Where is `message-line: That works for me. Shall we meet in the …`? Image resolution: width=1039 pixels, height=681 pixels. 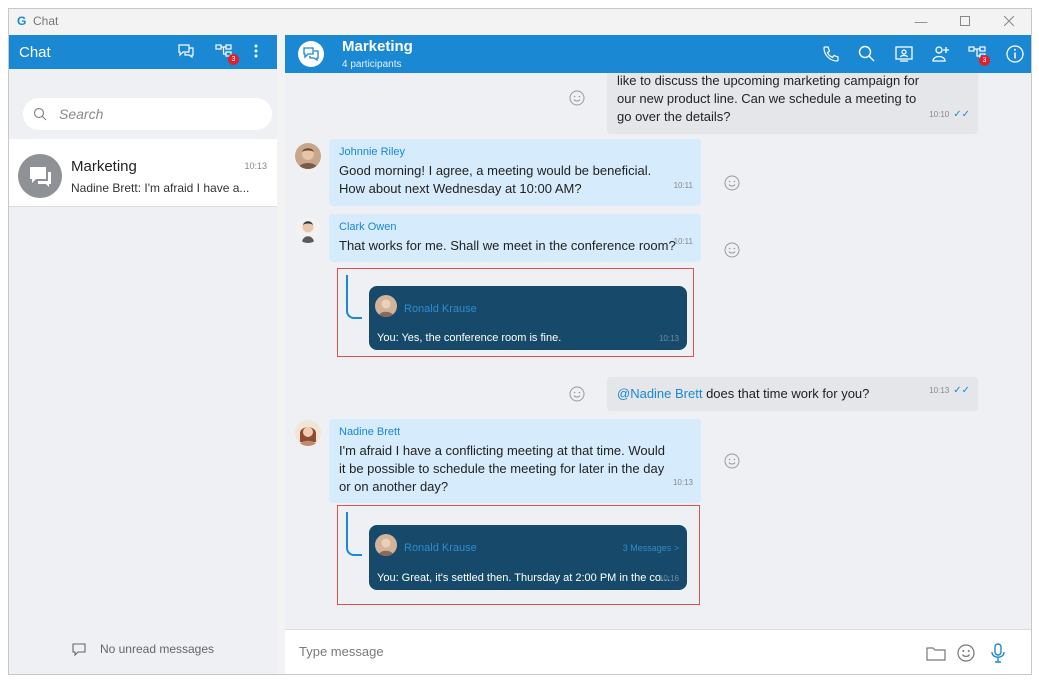
message-line: That works for me. Shall we meet in the … is located at coordinates (507, 245).